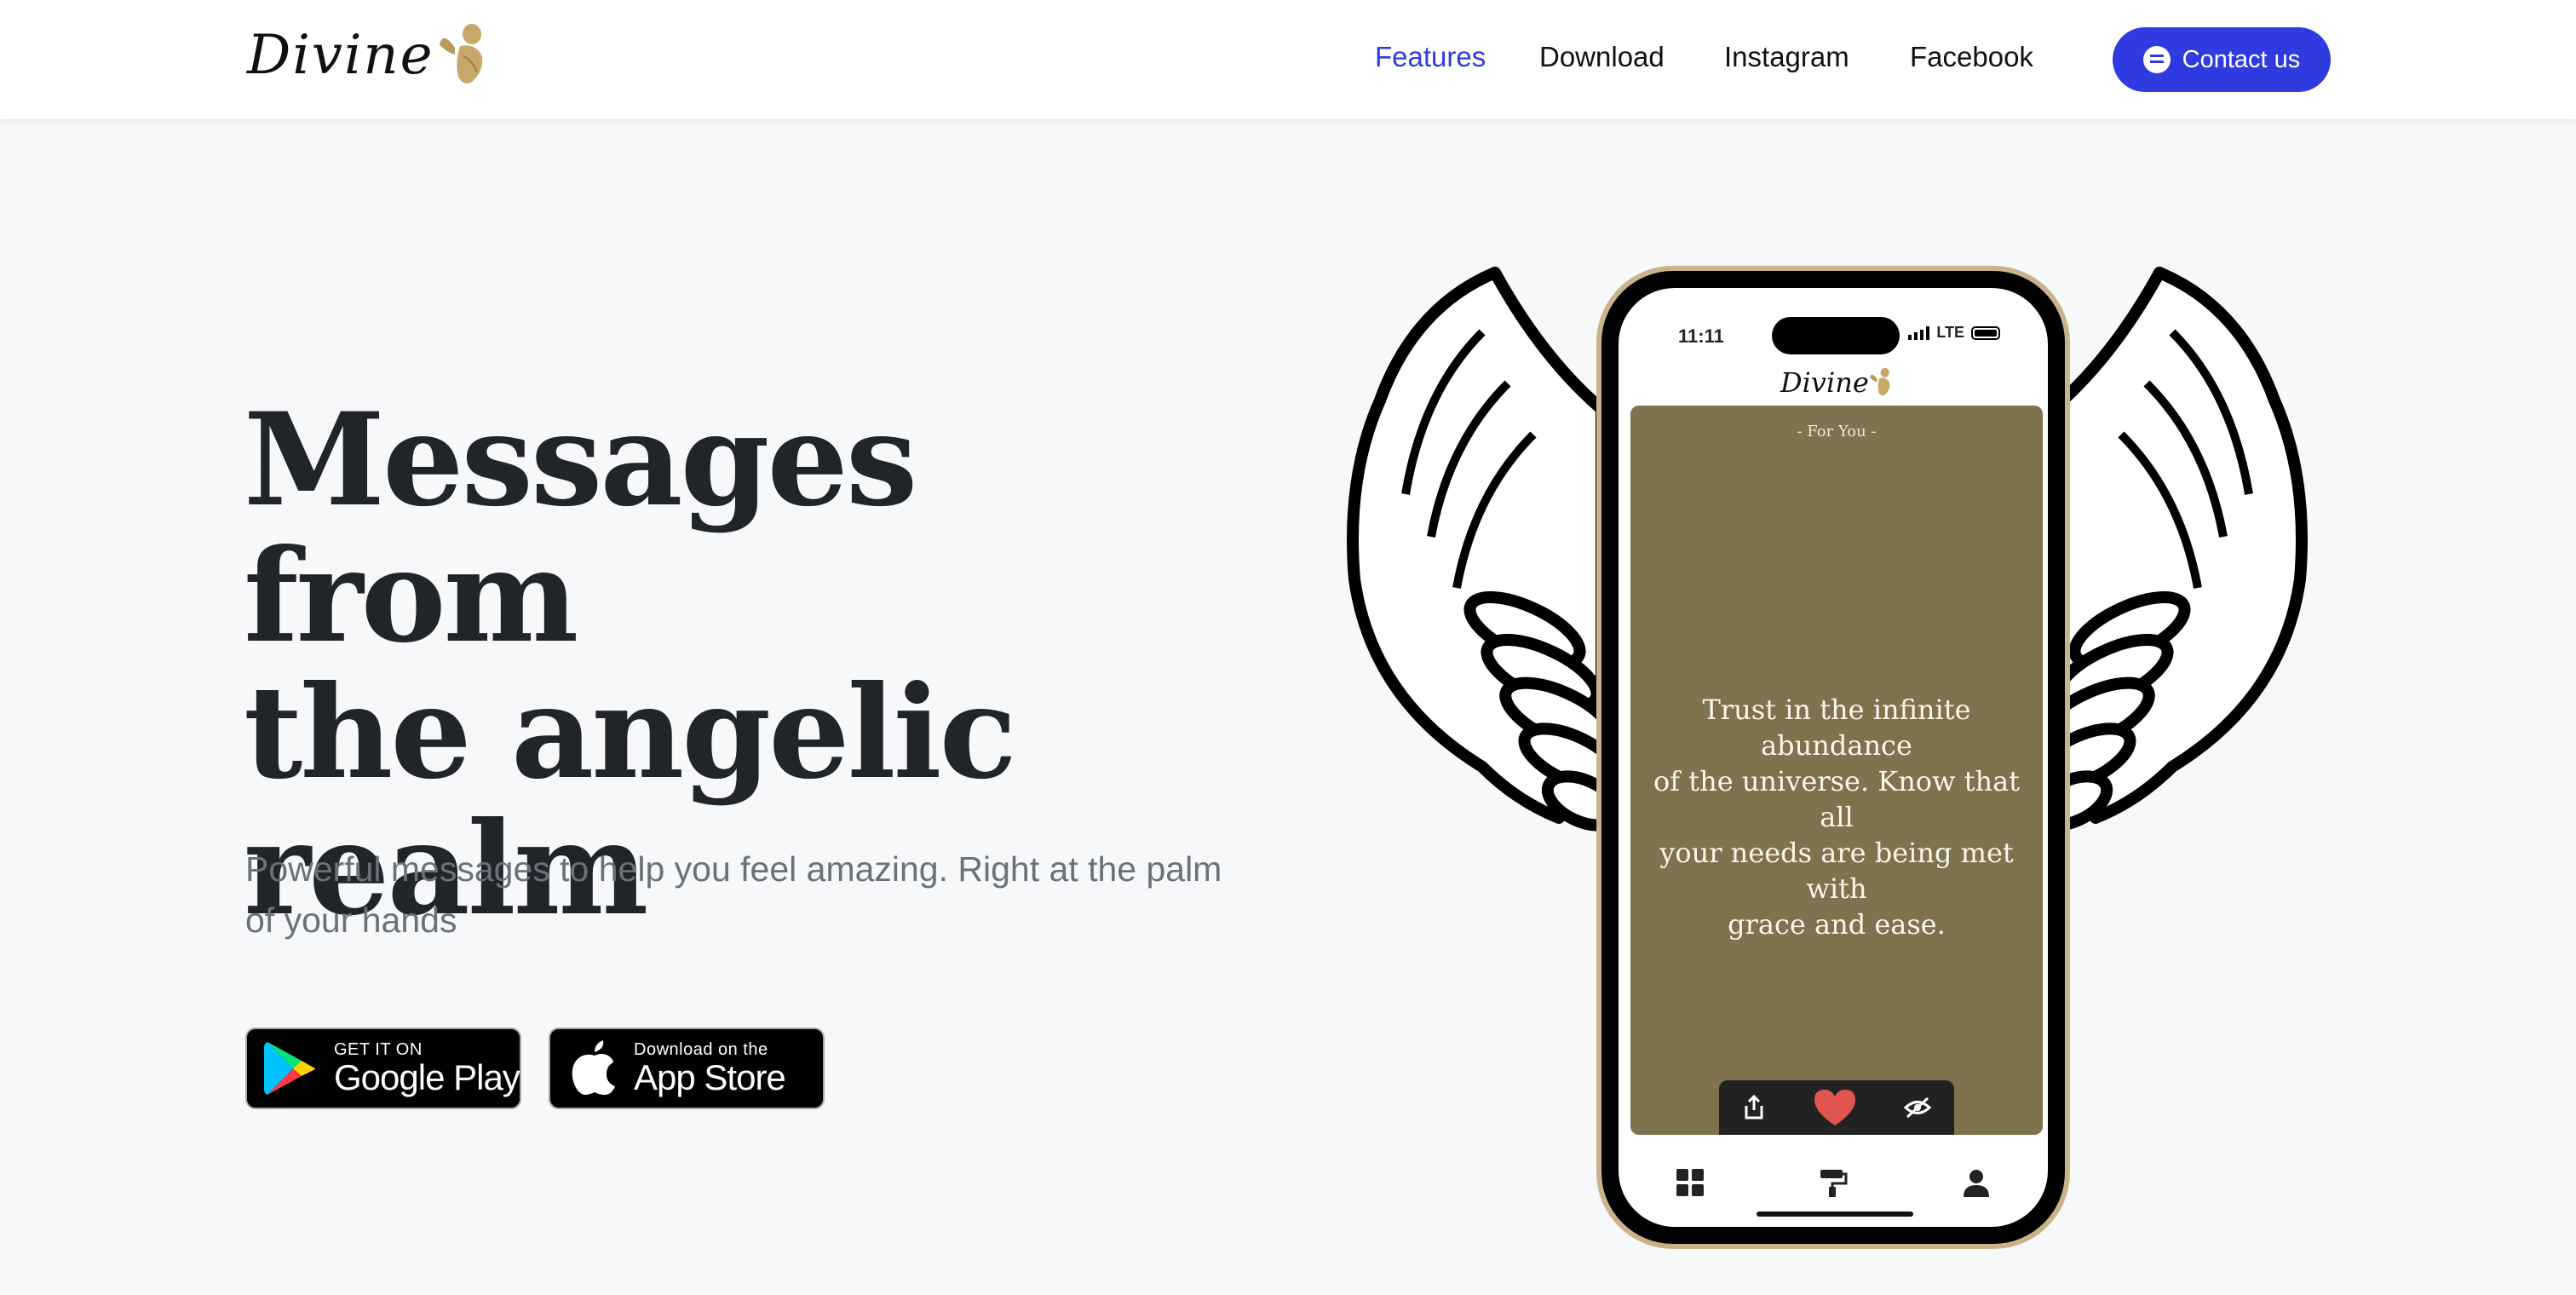 The width and height of the screenshot is (2576, 1295). What do you see at coordinates (351, 921) in the screenshot?
I see `hero-subtitle-line-2: of your hands` at bounding box center [351, 921].